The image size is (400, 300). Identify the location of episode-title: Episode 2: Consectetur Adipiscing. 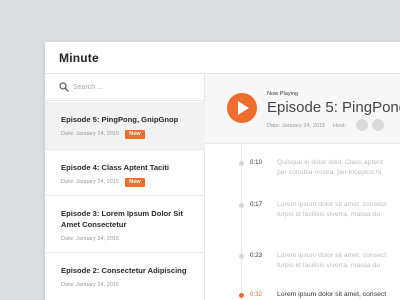
(124, 270).